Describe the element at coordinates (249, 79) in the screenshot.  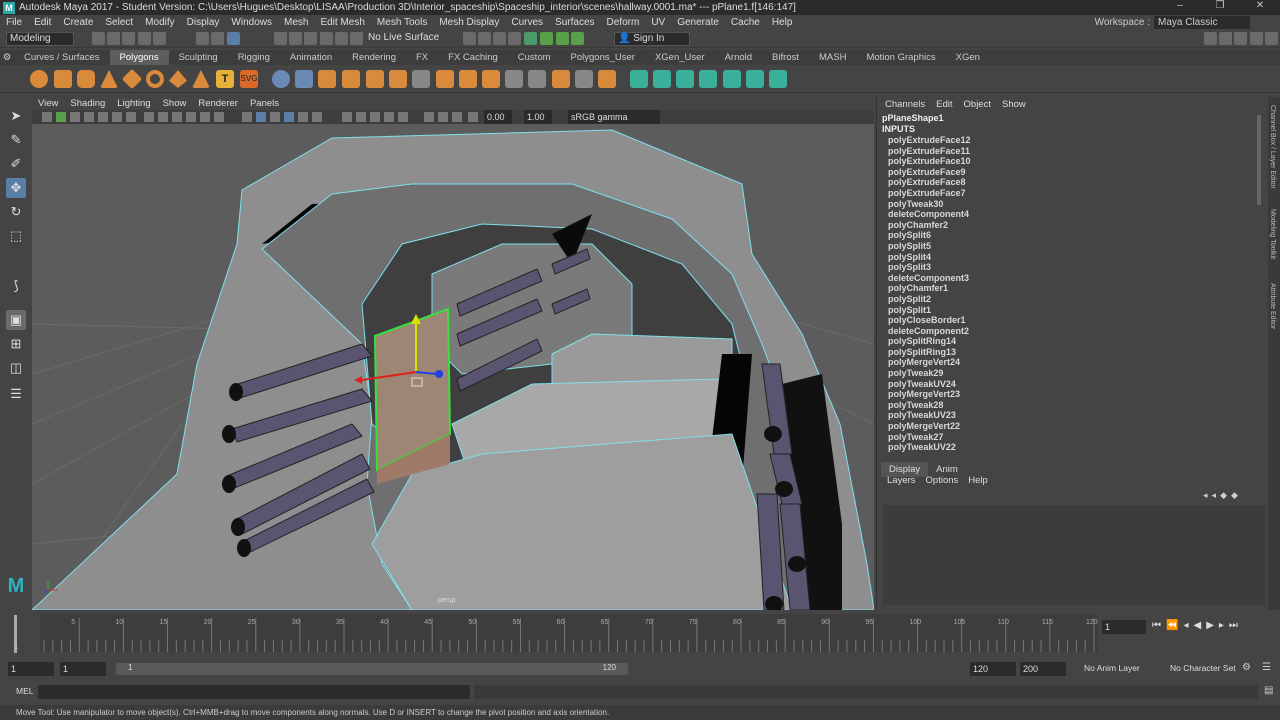
I see `svg-icon: SVG` at that location.